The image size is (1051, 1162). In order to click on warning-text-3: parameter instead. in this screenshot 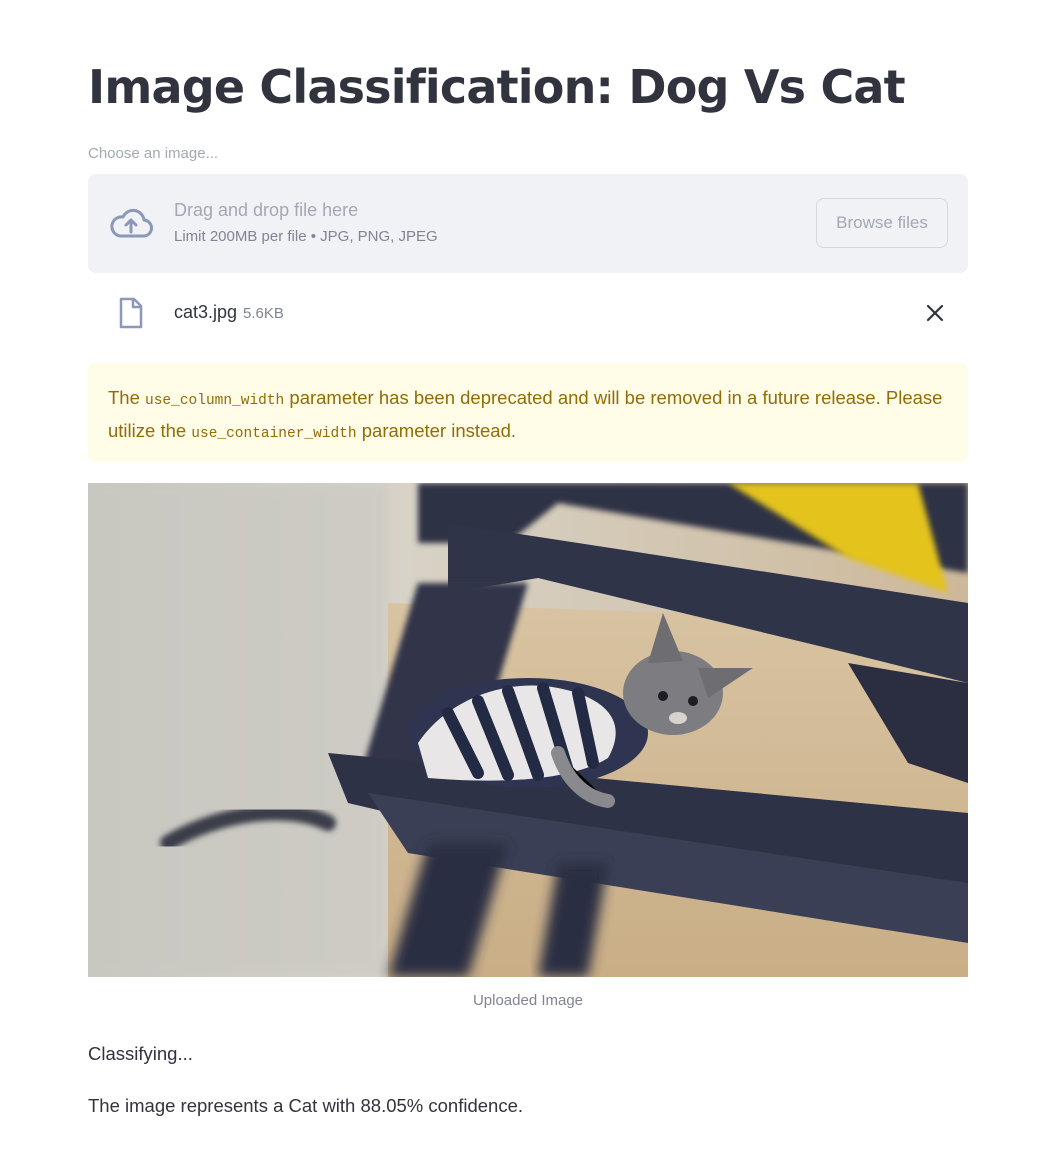, I will do `click(436, 430)`.